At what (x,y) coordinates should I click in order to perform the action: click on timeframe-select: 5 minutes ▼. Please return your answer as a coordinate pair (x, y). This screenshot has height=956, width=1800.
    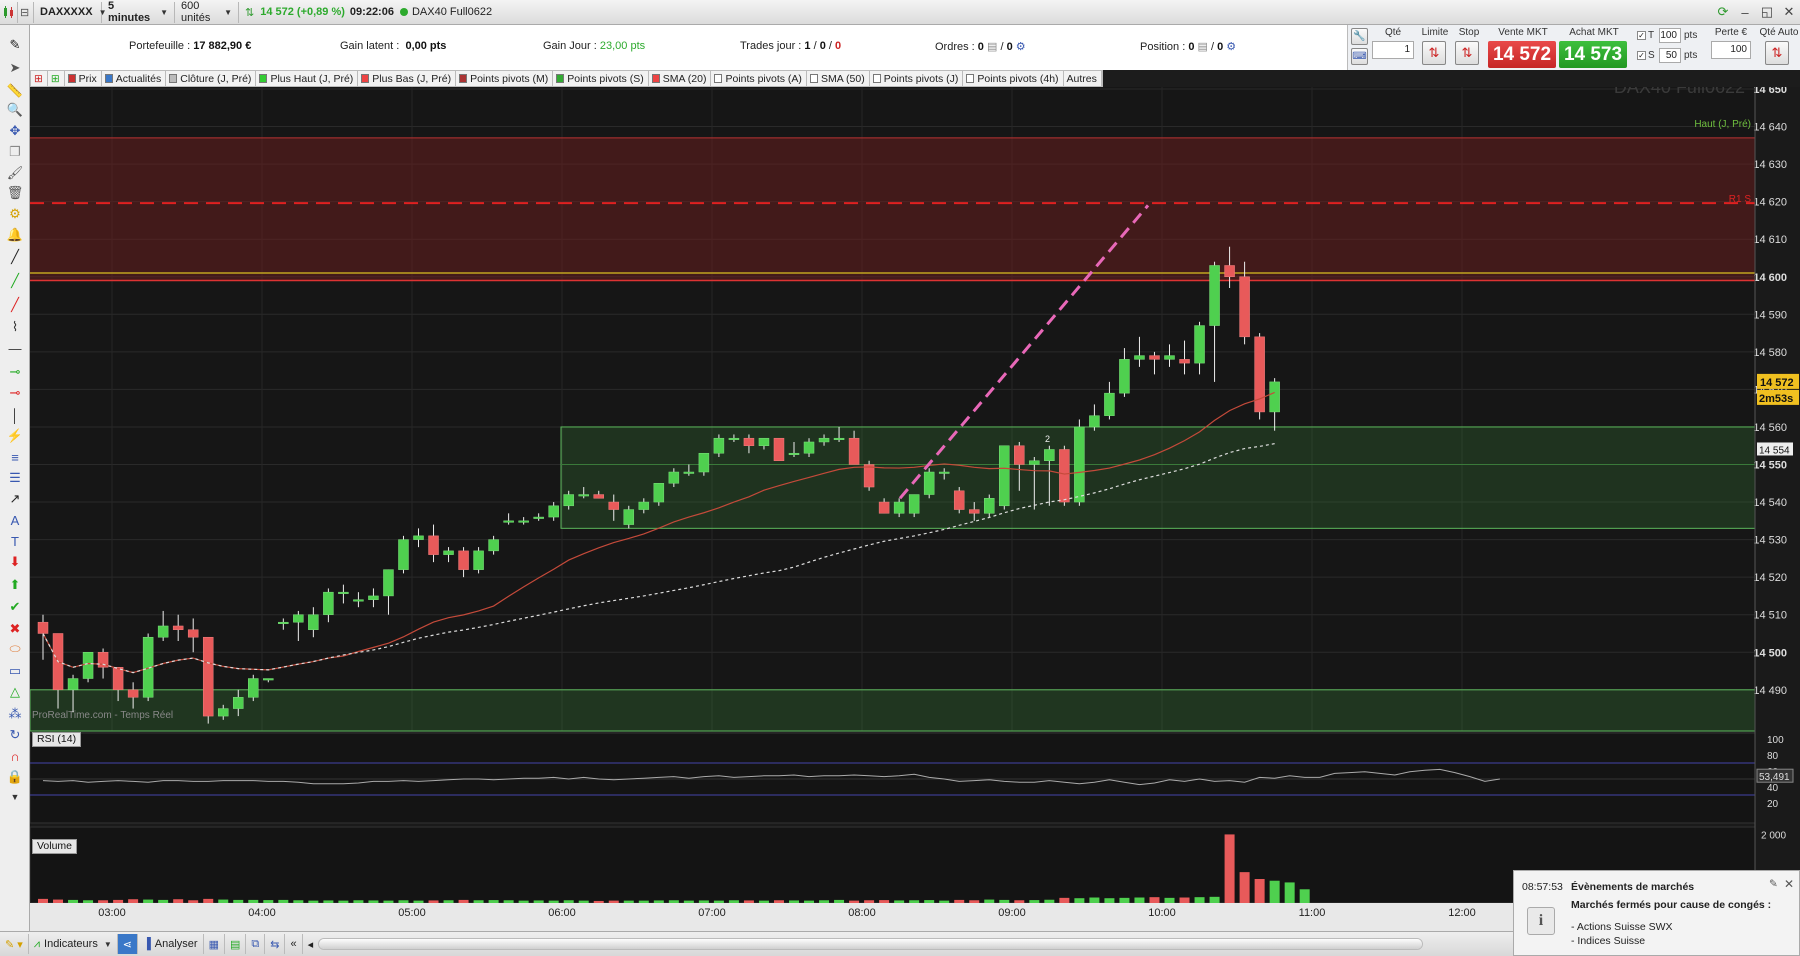
    Looking at the image, I should click on (138, 12).